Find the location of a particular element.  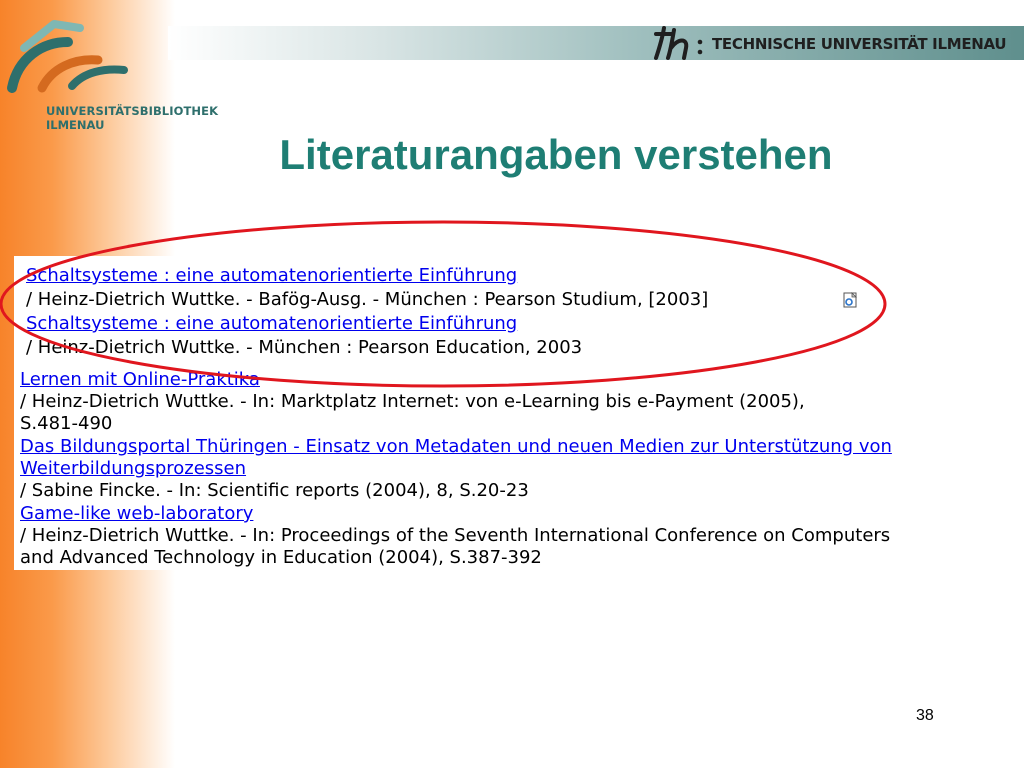

page-number: 38 is located at coordinates (925, 715).